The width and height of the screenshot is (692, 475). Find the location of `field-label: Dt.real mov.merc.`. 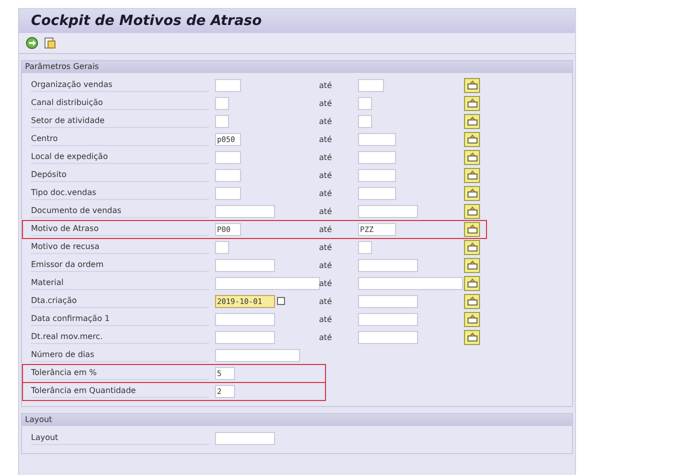

field-label: Dt.real mov.merc. is located at coordinates (120, 337).